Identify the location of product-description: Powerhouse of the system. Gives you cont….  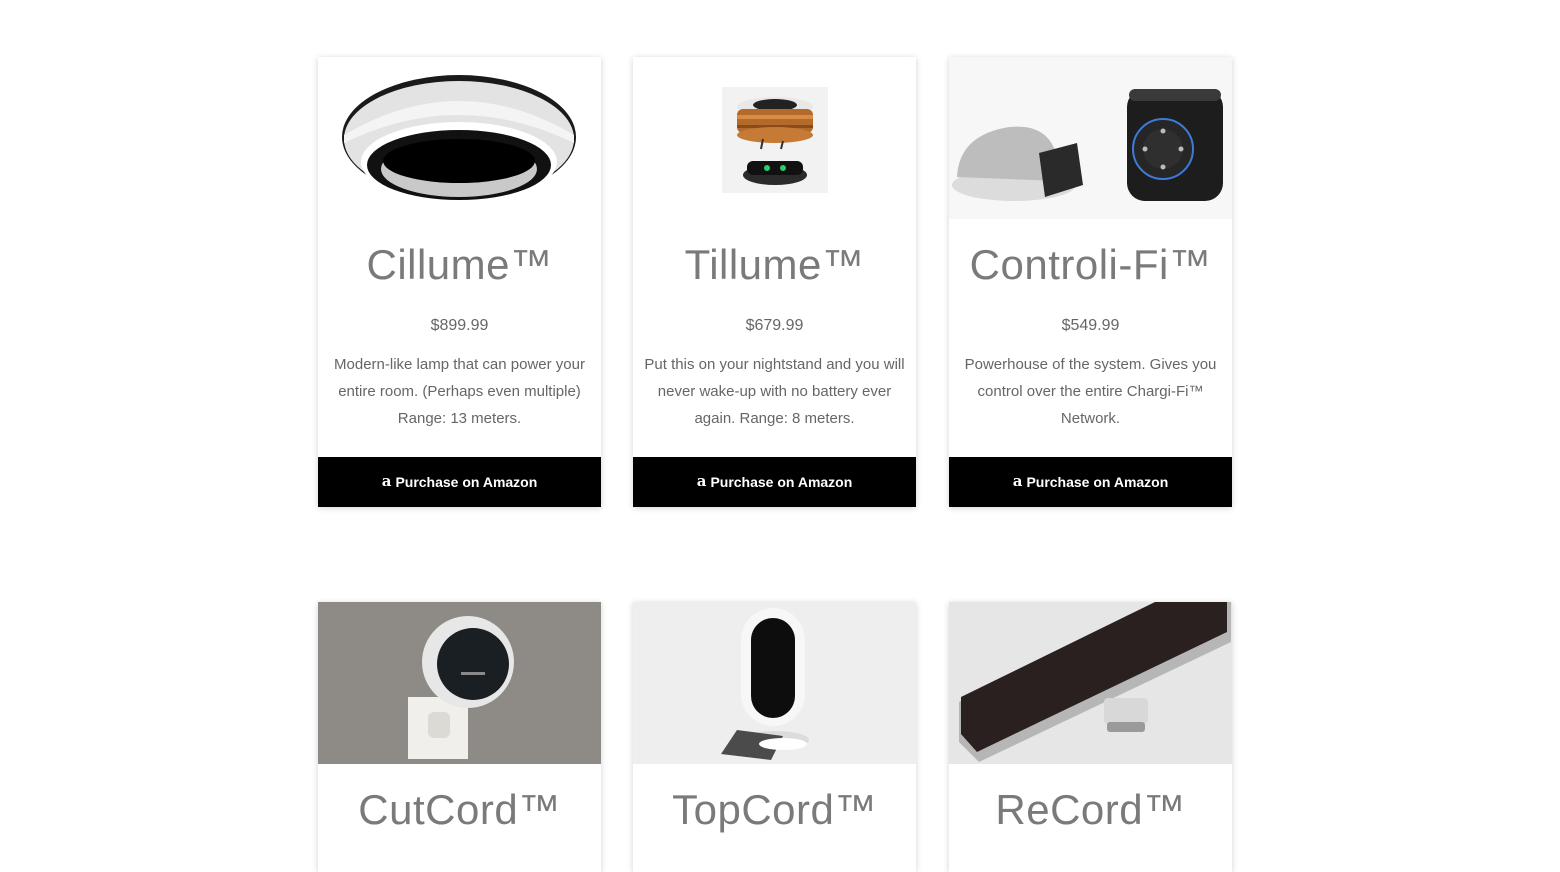
(1090, 391).